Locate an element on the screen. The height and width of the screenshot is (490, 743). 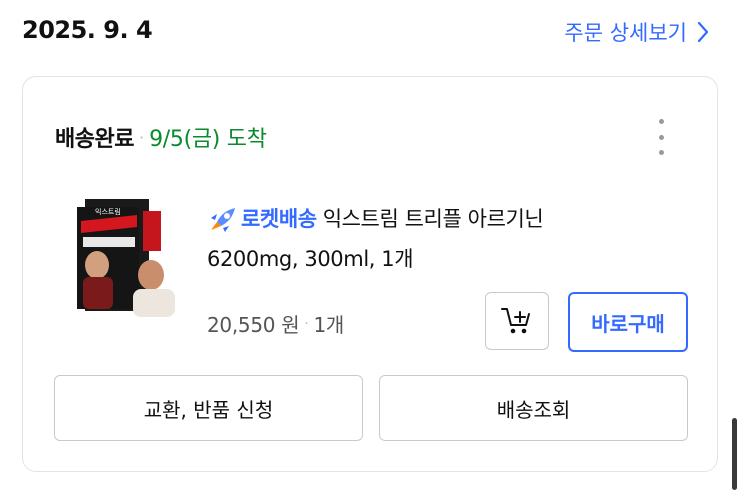
exchange-return-button: 교환, 반품 신청 is located at coordinates (208, 408).